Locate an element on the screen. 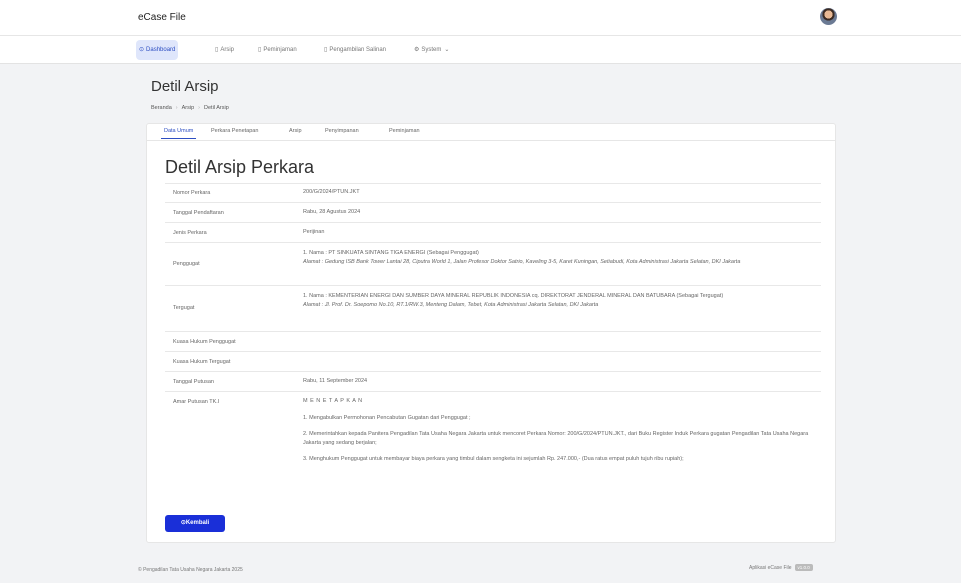 This screenshot has height=583, width=961. row-value: 200/G/2024/PTUN.JKT is located at coordinates (331, 192).